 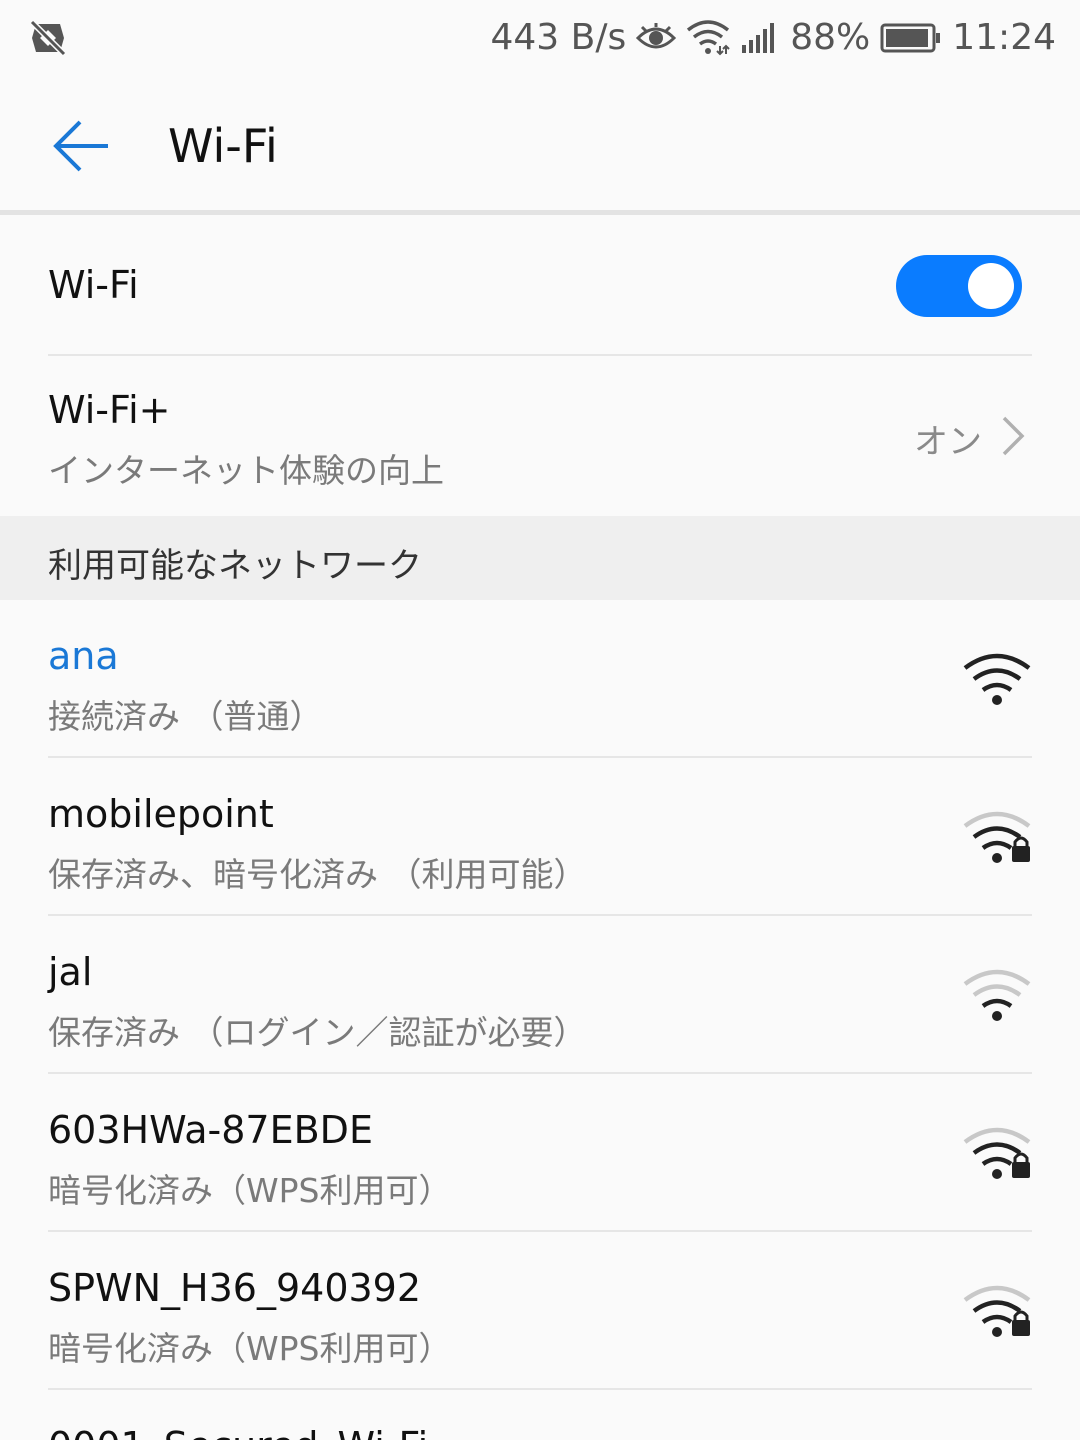 What do you see at coordinates (540, 558) in the screenshot?
I see `available-networks-header: 利用可能なネットワーク` at bounding box center [540, 558].